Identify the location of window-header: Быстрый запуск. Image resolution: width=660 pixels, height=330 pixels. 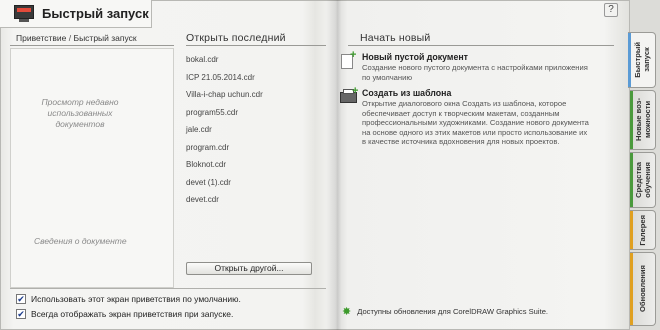
(76, 14).